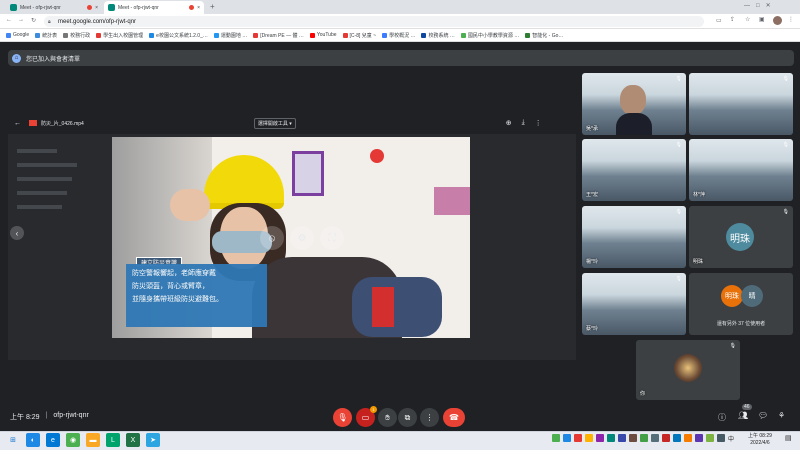 The width and height of the screenshot is (800, 450). Describe the element at coordinates (741, 237) in the screenshot. I see `participant-tile: 明珠 🎙︎ 明珠` at that location.